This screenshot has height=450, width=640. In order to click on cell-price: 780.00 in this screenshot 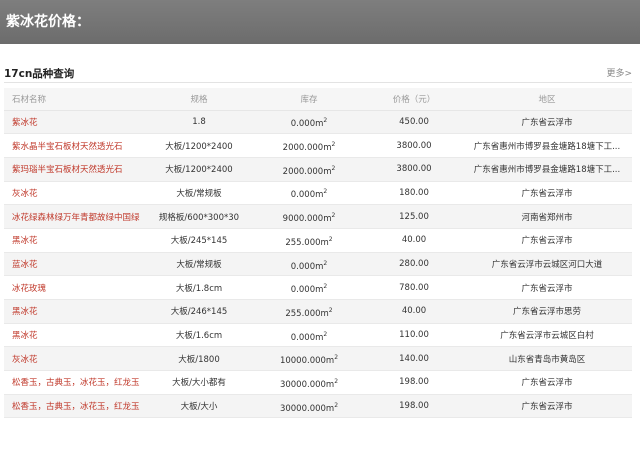, I will do `click(414, 287)`.